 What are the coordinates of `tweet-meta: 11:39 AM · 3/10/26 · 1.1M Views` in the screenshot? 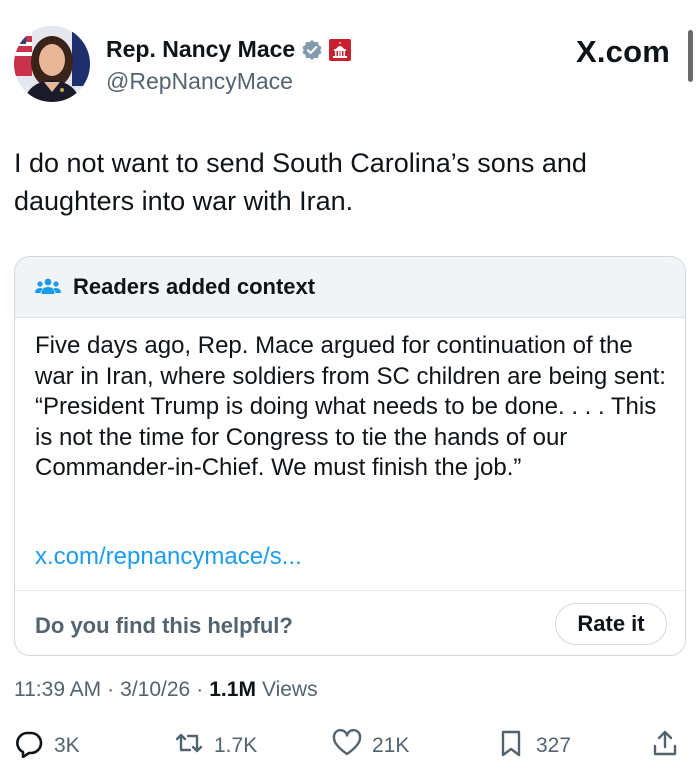 It's located at (166, 690).